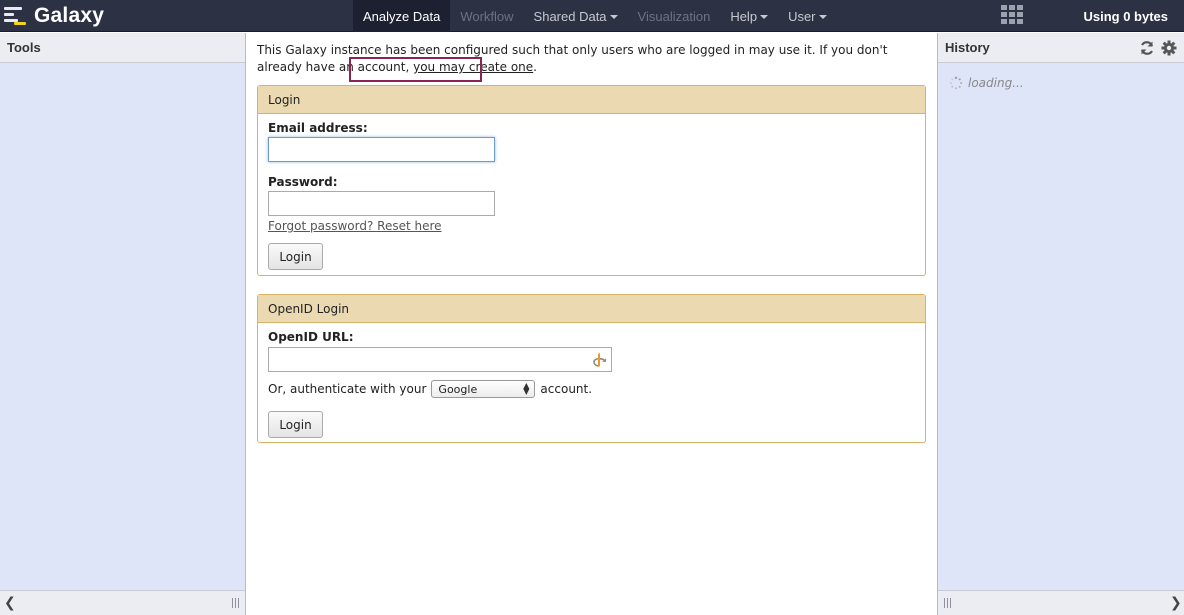 This screenshot has width=1184, height=615. What do you see at coordinates (591, 309) in the screenshot?
I see `openid-form-title: OpenID Login` at bounding box center [591, 309].